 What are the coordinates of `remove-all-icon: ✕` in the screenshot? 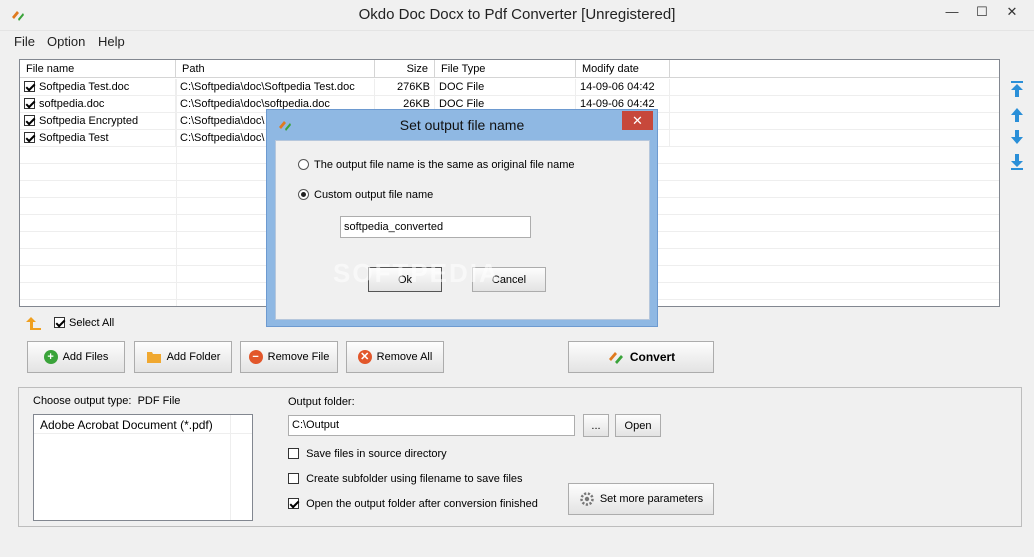 It's located at (364, 357).